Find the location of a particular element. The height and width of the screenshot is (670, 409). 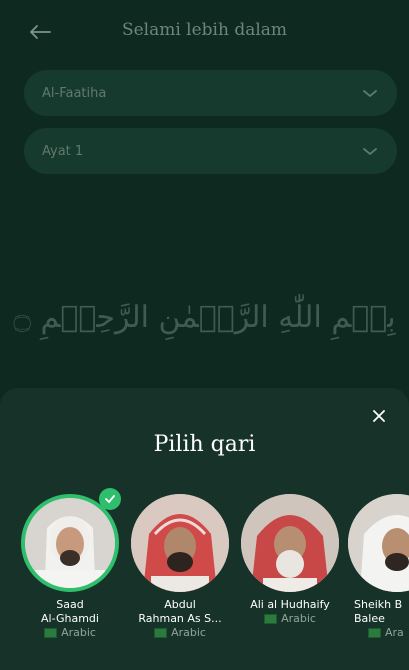

page-title: Selami lebih dalam is located at coordinates (204, 30).